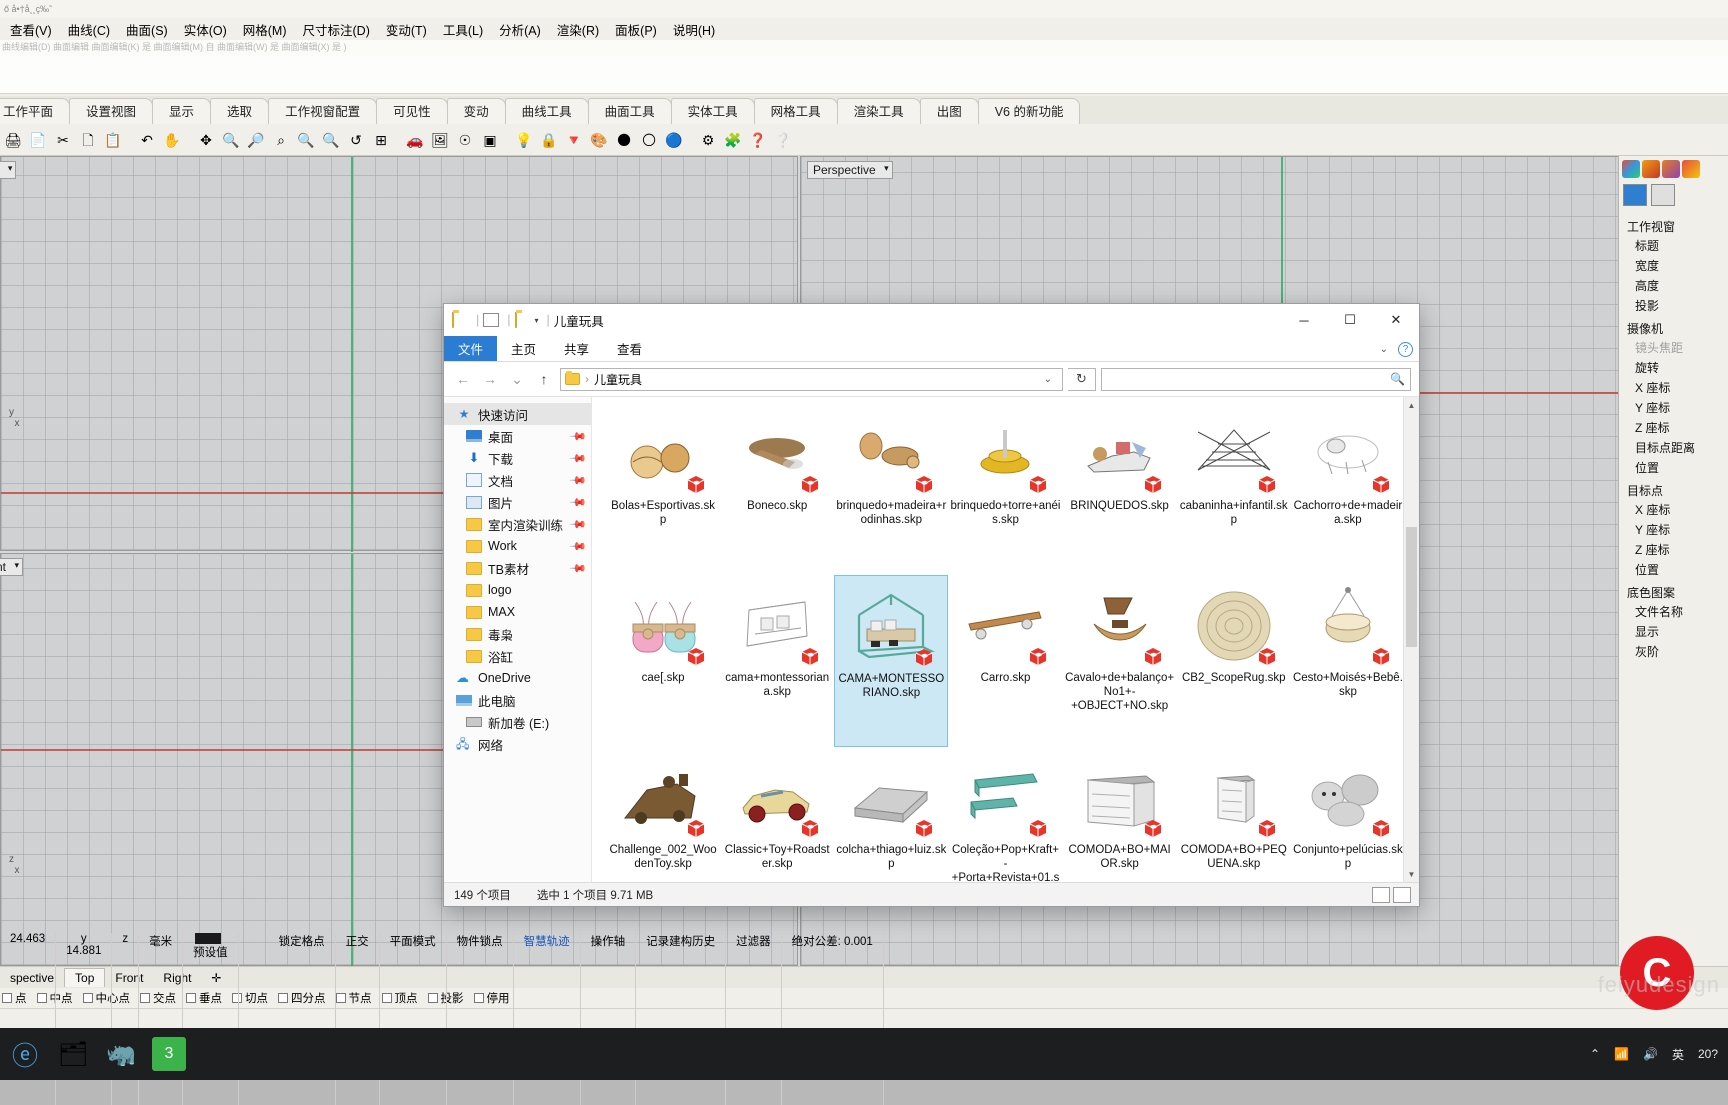 The height and width of the screenshot is (1105, 1728). I want to click on nav-item-: 图片 📌, so click(517, 502).